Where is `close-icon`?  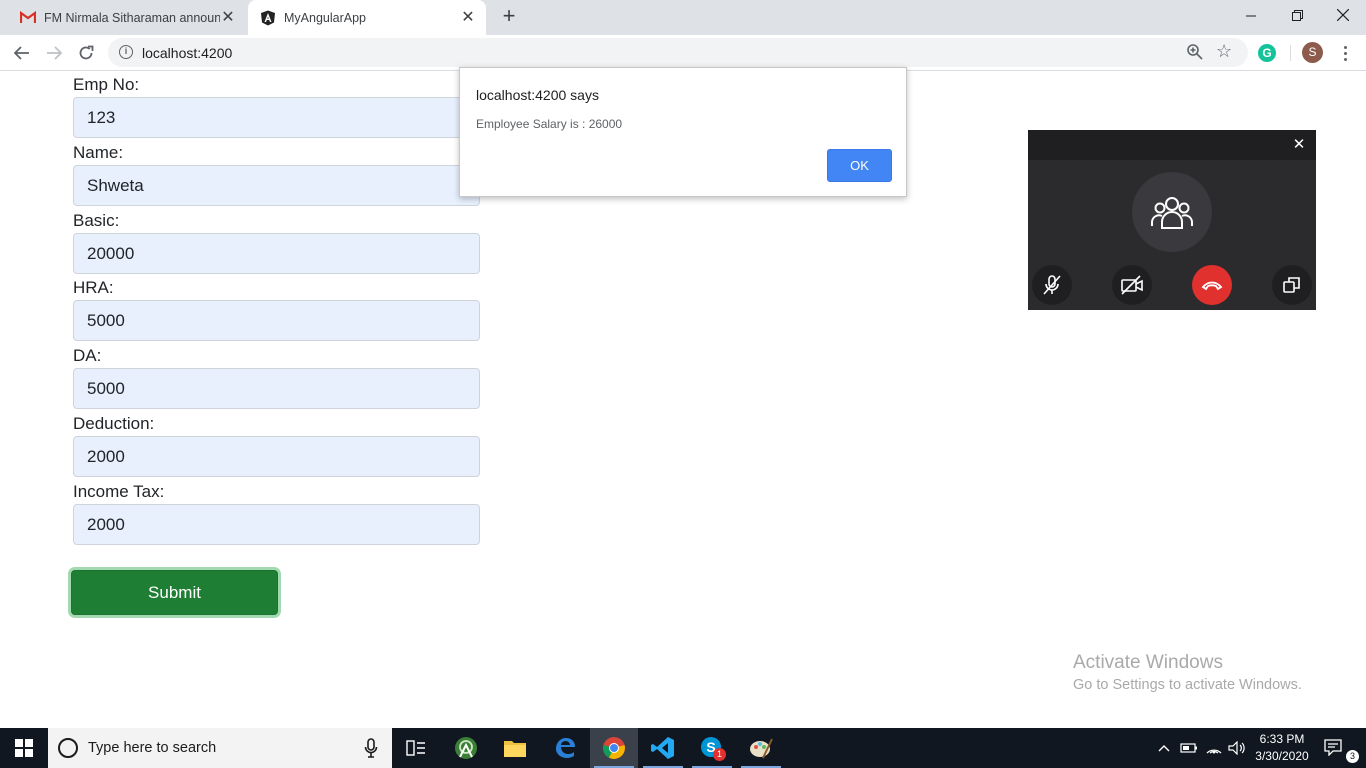 close-icon is located at coordinates (1343, 15).